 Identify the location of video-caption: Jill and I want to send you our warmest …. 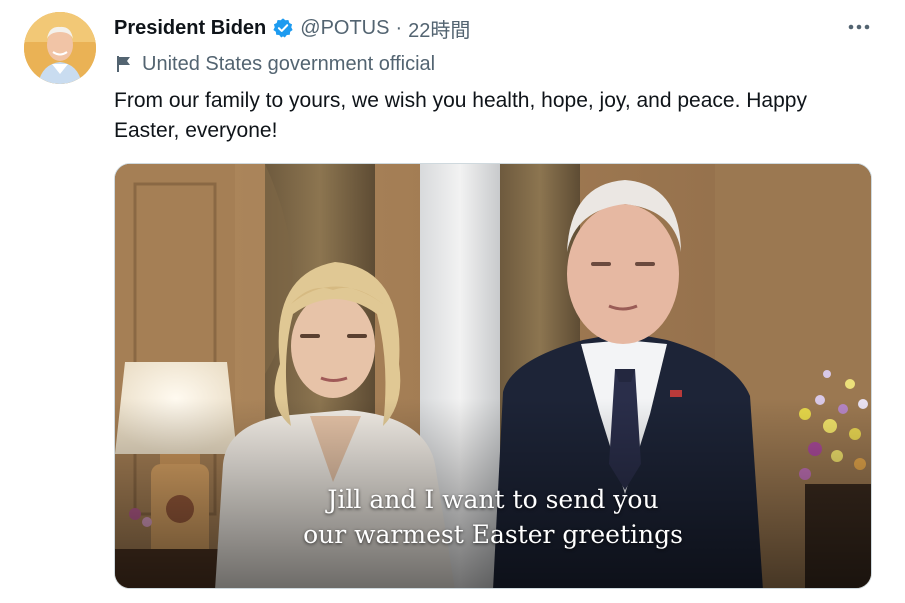
(493, 517).